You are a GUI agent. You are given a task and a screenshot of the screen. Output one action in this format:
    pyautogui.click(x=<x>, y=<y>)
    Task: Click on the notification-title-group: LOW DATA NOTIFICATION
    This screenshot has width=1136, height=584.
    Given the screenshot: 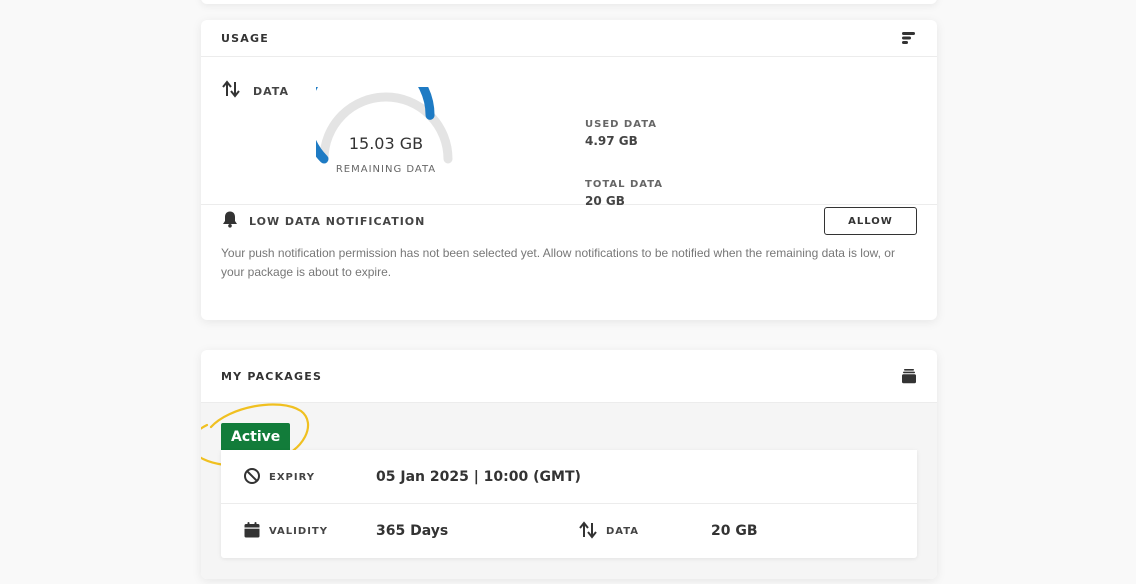 What is the action you would take?
    pyautogui.click(x=323, y=221)
    